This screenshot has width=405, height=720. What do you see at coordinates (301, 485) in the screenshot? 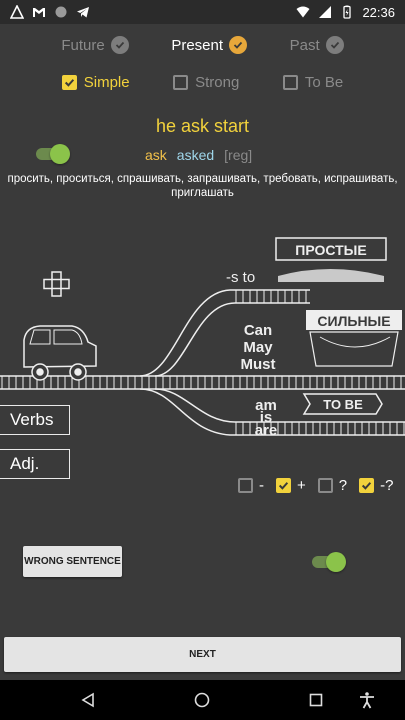
I see `filter-positive-label: +` at bounding box center [301, 485].